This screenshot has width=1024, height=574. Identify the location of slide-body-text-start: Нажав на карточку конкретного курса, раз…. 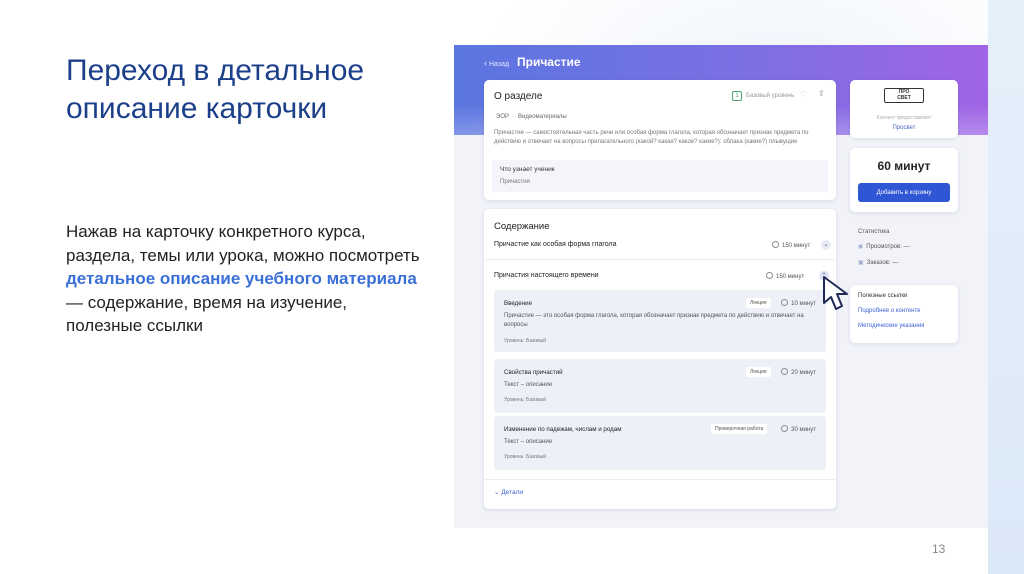
(243, 243).